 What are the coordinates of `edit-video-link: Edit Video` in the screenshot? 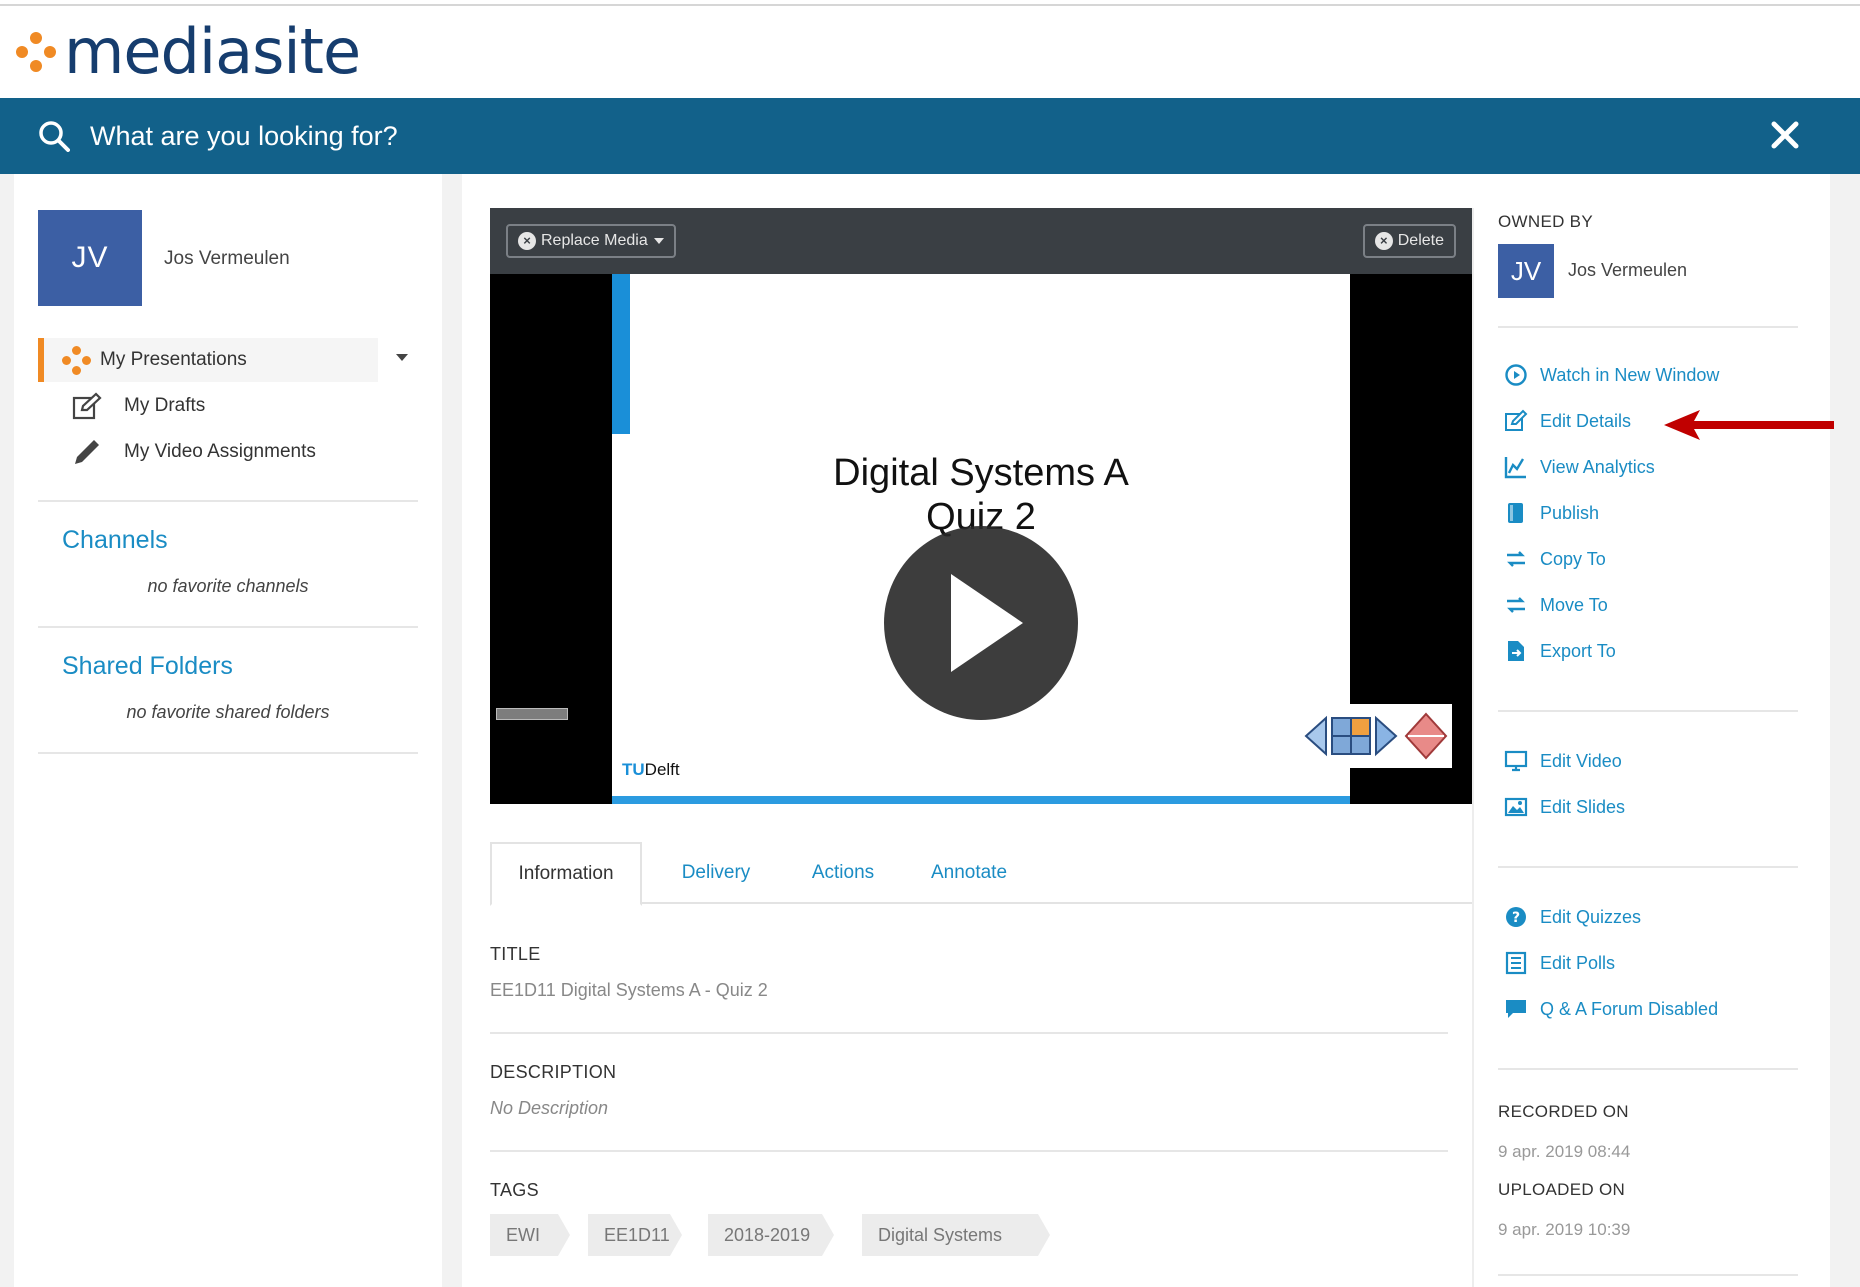 It's located at (1563, 761).